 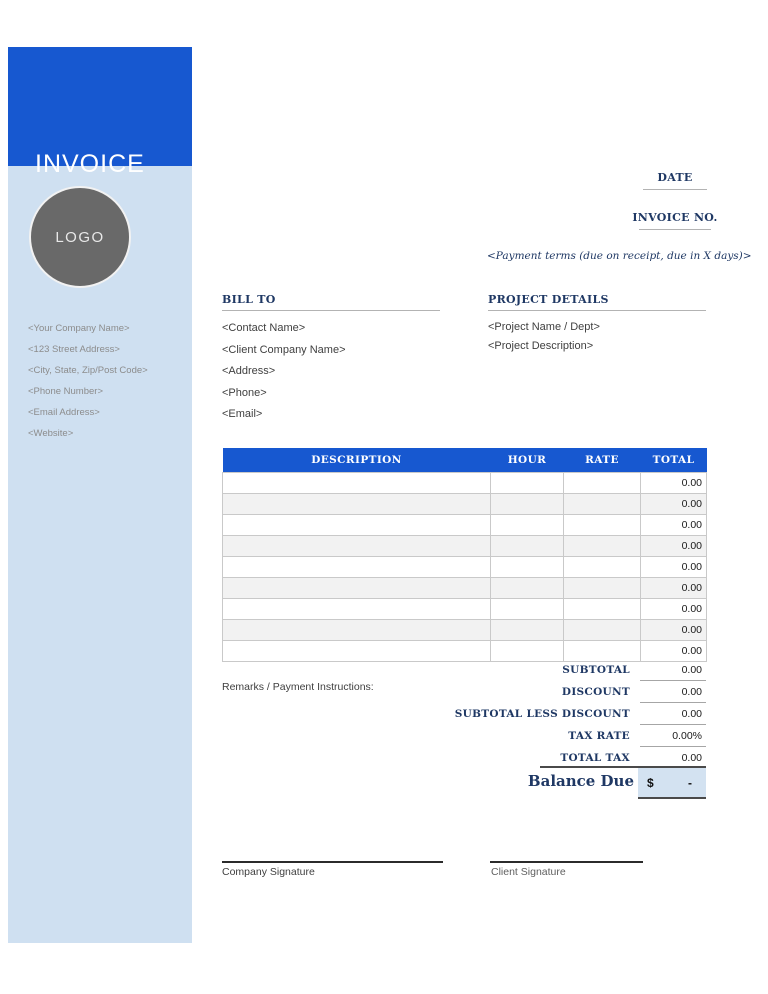 I want to click on company-info-item: <123 Street Address>, so click(x=108, y=349).